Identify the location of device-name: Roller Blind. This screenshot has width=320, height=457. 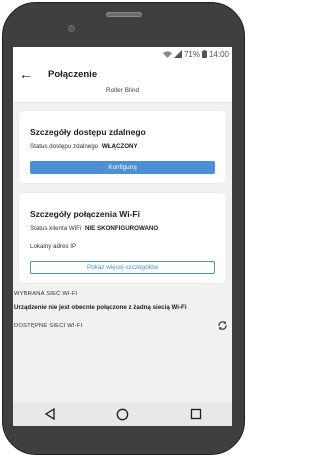
(122, 95).